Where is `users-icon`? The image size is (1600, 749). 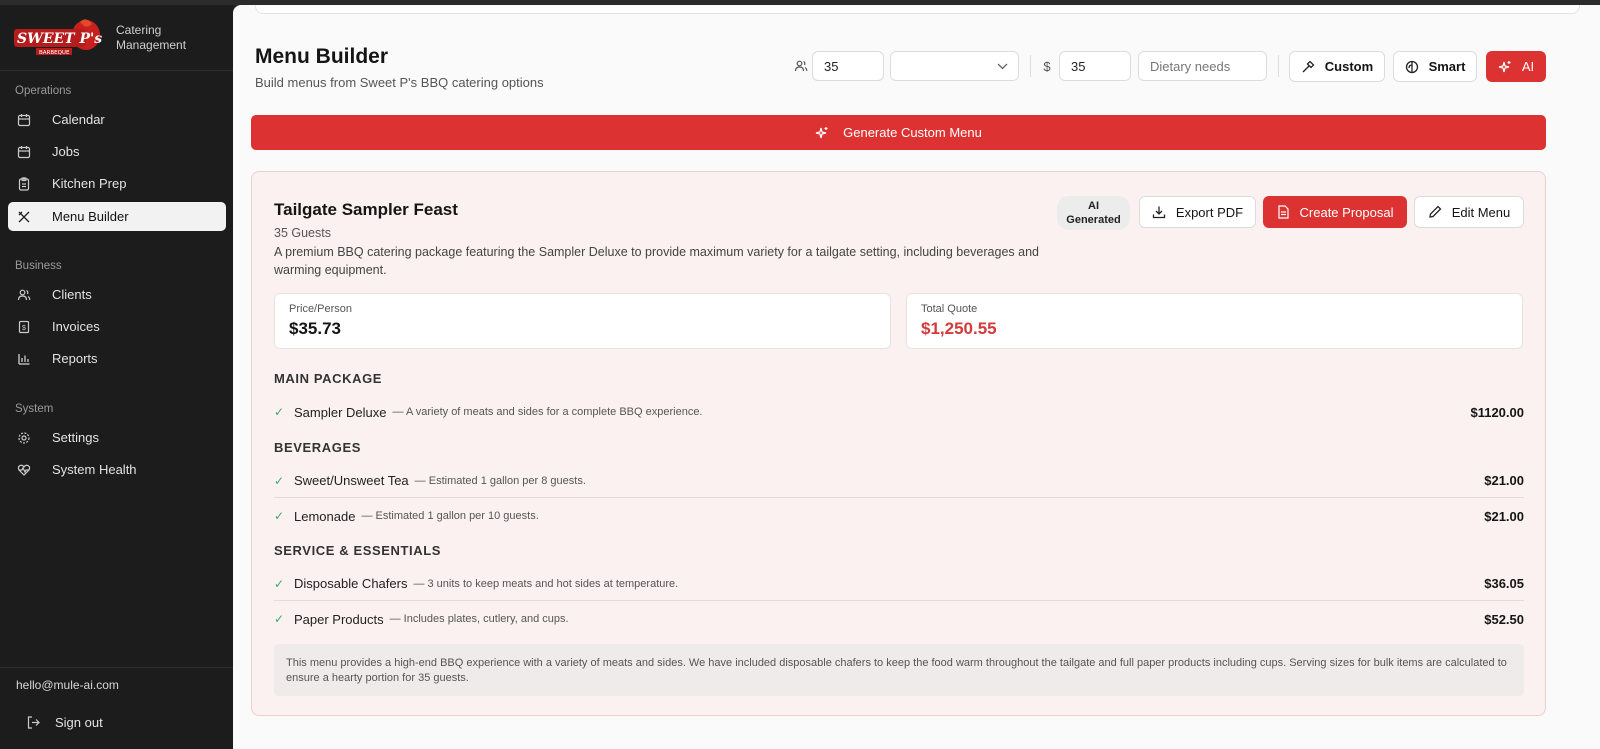
users-icon is located at coordinates (24, 295).